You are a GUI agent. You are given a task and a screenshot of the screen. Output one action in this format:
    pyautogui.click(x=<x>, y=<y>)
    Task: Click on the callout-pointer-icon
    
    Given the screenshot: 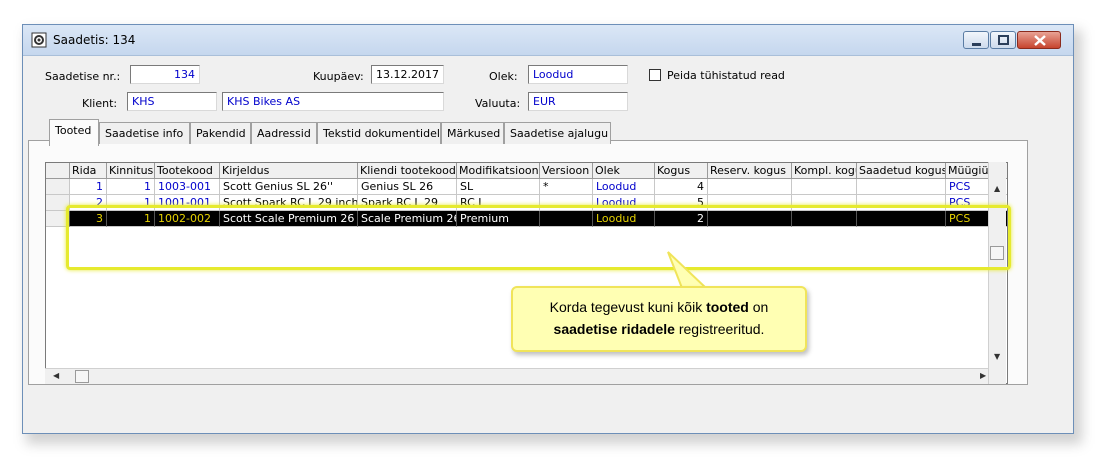 What is the action you would take?
    pyautogui.click(x=688, y=270)
    